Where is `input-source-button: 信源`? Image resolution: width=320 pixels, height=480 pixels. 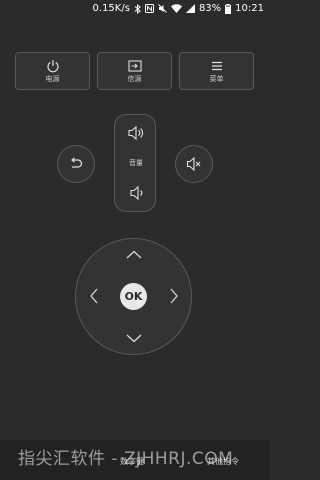 input-source-button: 信源 is located at coordinates (134, 71).